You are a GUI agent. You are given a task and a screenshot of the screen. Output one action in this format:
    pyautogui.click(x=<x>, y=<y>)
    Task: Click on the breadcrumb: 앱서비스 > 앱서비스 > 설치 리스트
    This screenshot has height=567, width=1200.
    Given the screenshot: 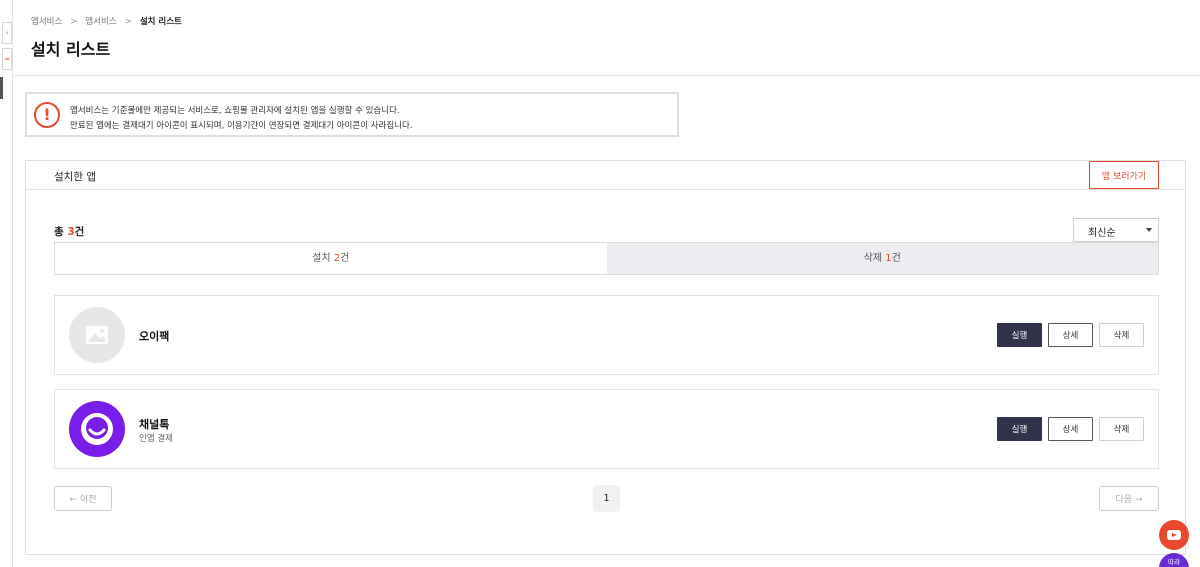 What is the action you would take?
    pyautogui.click(x=106, y=21)
    